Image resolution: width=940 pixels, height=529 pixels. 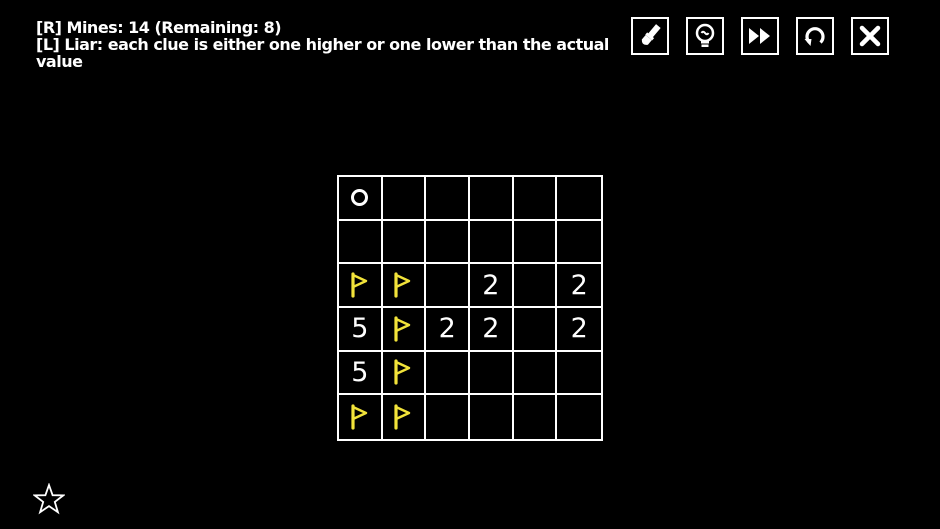 What do you see at coordinates (492, 199) in the screenshot?
I see `board-cell-r1-c4` at bounding box center [492, 199].